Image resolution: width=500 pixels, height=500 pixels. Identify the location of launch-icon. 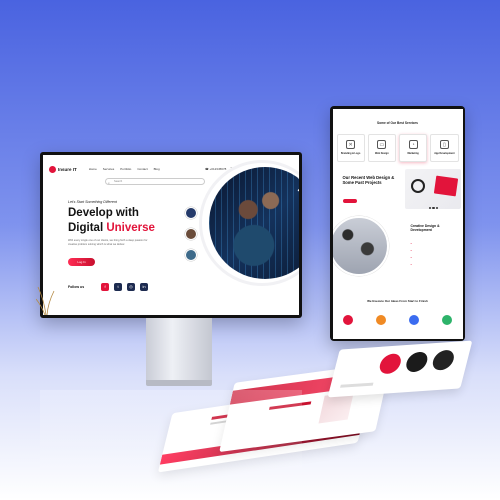
(447, 319).